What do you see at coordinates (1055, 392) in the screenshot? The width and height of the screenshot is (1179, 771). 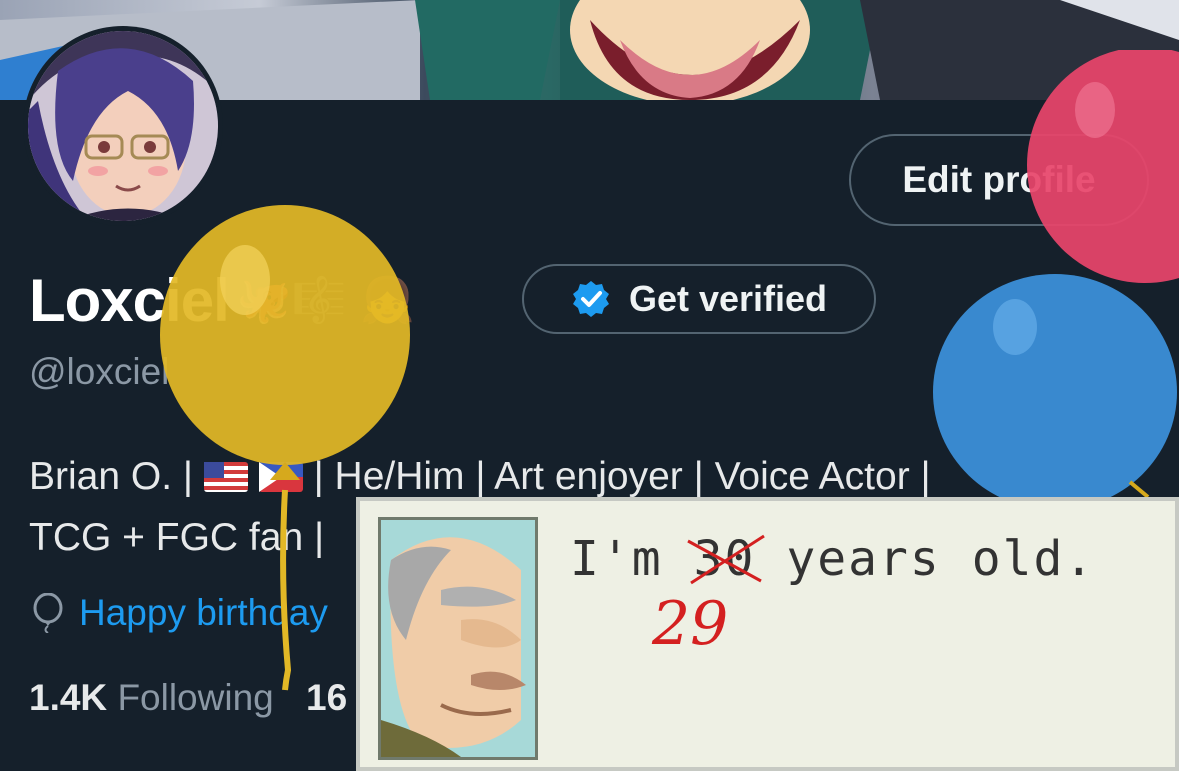 I see `blue-balloon-icon` at bounding box center [1055, 392].